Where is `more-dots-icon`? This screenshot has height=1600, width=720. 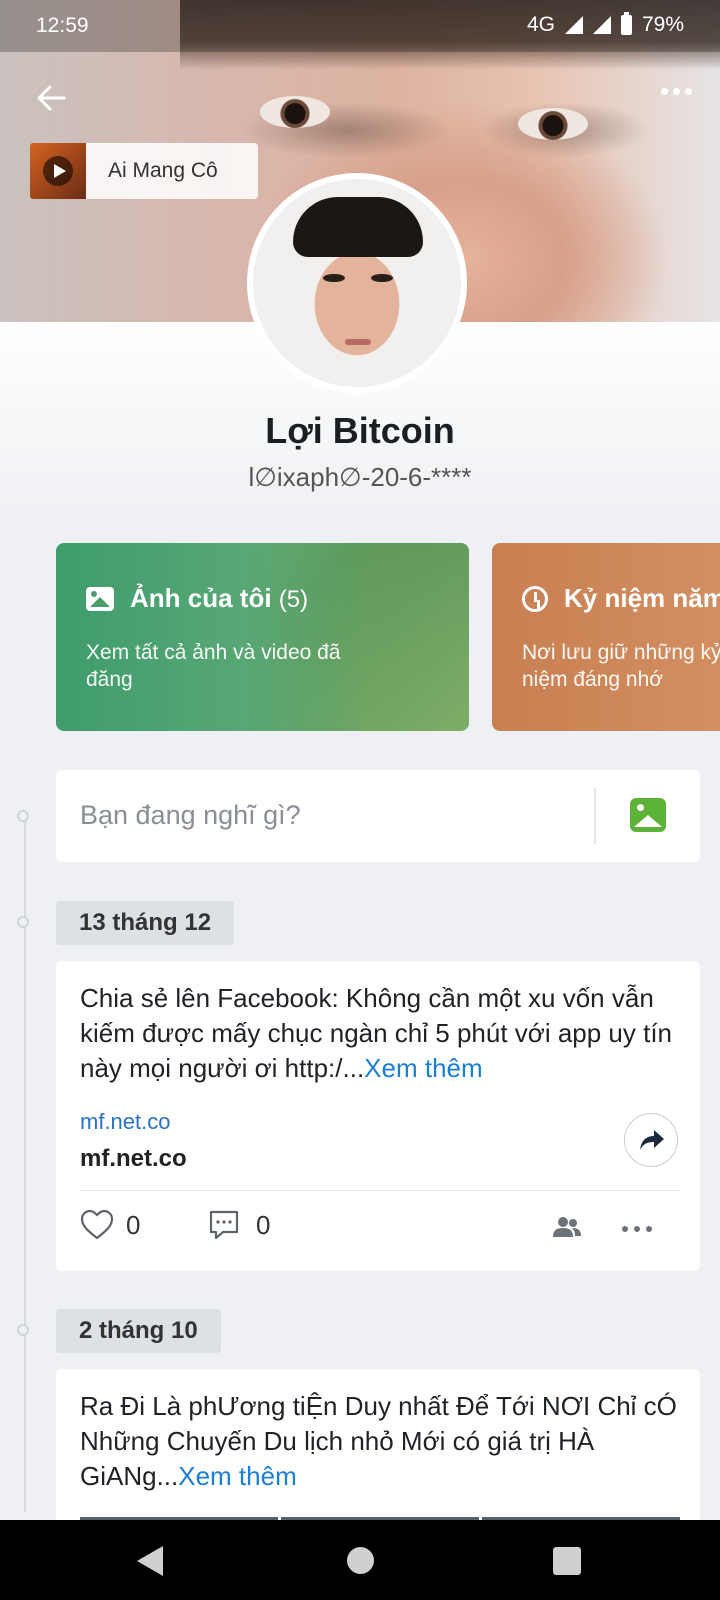
more-dots-icon is located at coordinates (664, 91).